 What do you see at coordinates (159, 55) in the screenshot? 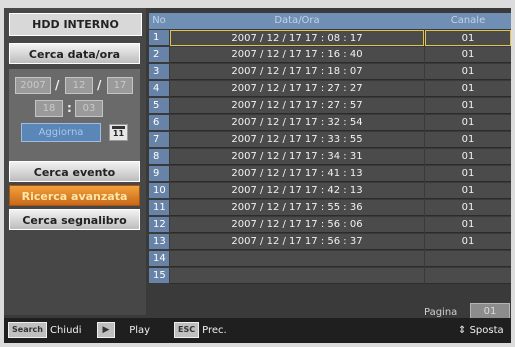
I see `row-number: 2` at bounding box center [159, 55].